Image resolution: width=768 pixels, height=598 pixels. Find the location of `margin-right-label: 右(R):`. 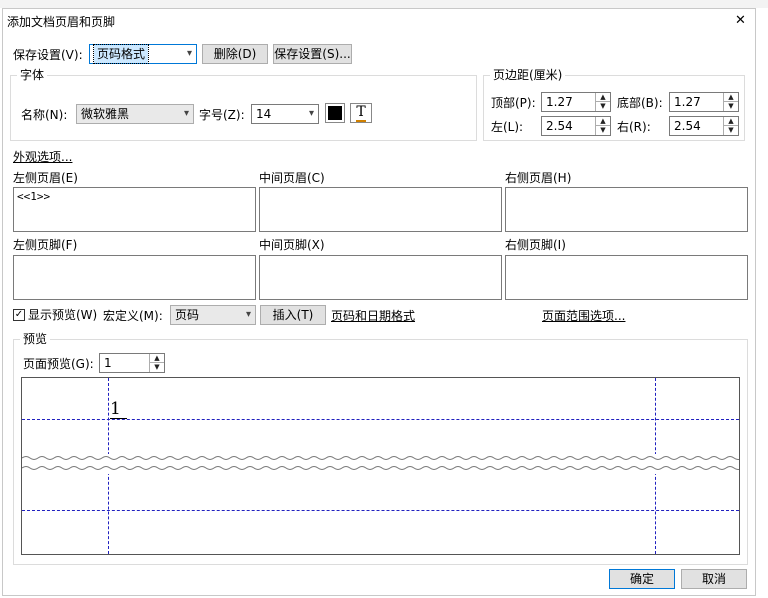

margin-right-label: 右(R): is located at coordinates (634, 127).